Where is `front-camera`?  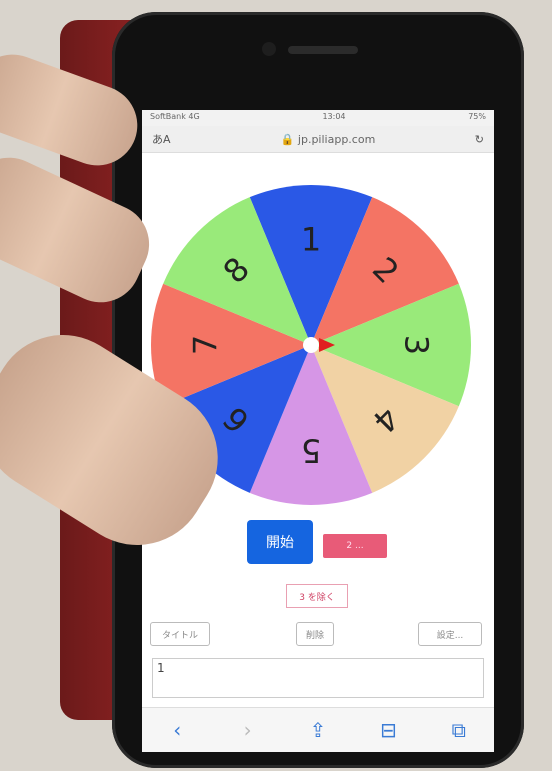 front-camera is located at coordinates (269, 49).